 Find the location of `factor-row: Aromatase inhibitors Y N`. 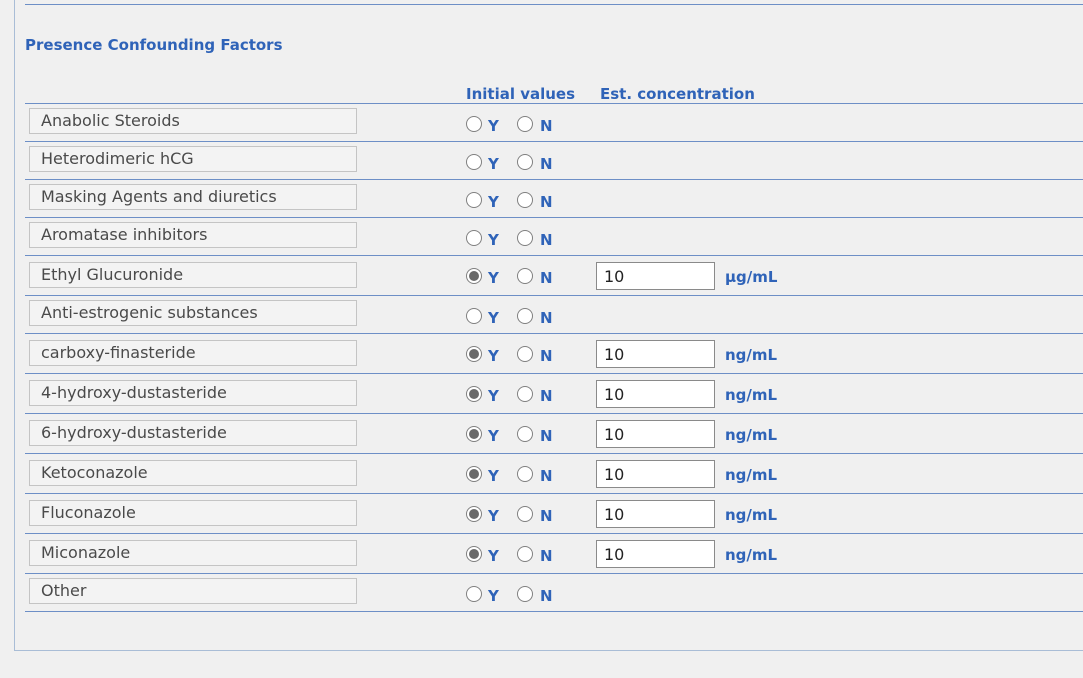

factor-row: Aromatase inhibitors Y N is located at coordinates (554, 237).